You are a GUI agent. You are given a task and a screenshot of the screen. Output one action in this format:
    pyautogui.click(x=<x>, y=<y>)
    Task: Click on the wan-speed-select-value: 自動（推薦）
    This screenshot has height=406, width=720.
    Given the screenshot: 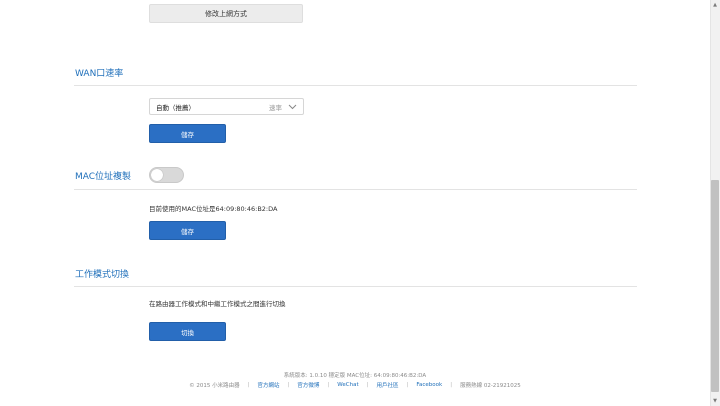 What is the action you would take?
    pyautogui.click(x=175, y=107)
    